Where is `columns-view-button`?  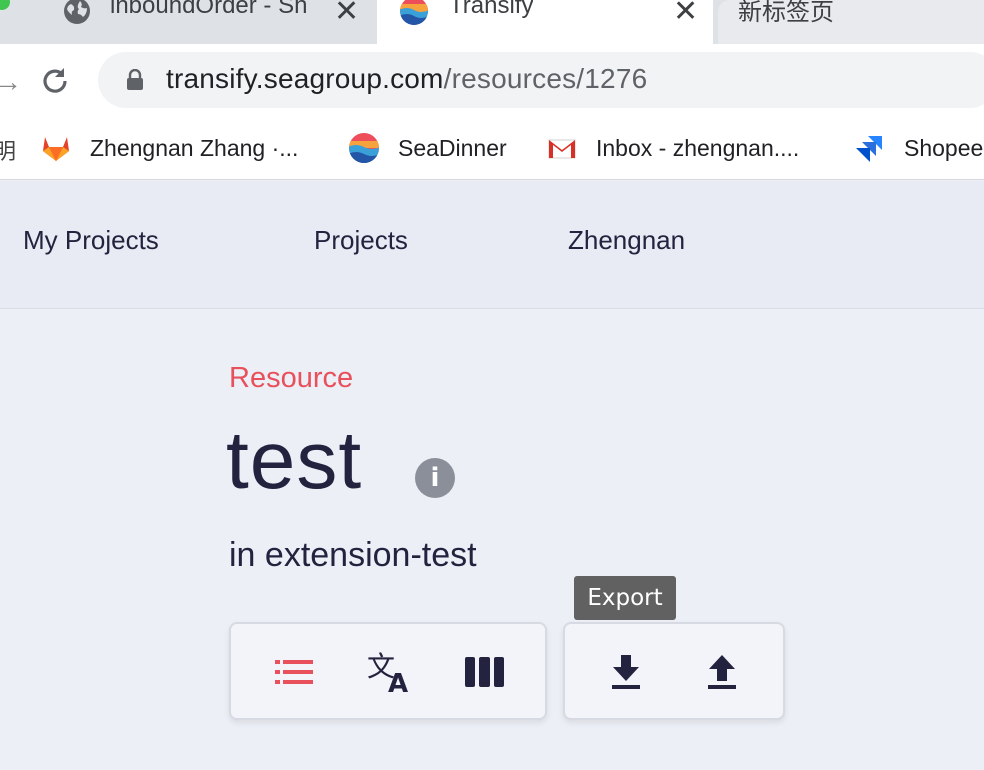 columns-view-button is located at coordinates (485, 672).